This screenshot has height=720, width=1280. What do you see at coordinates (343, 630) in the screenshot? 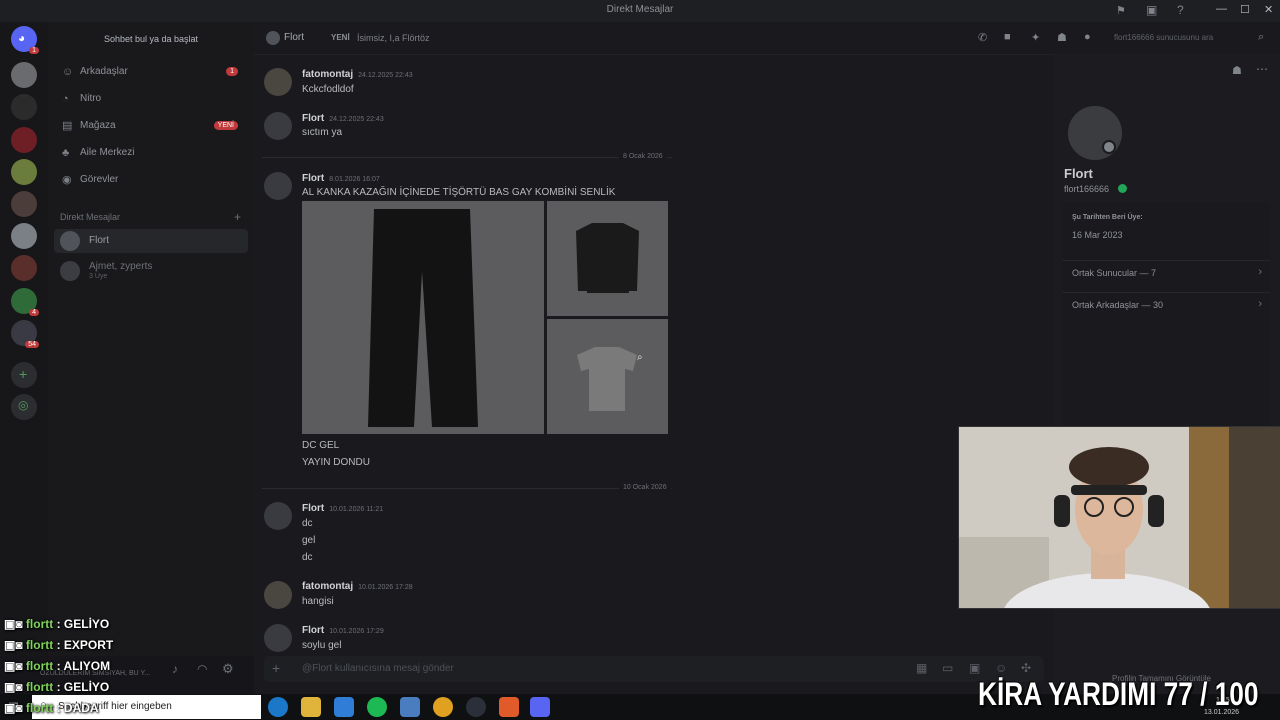
I see `message-author: Flort 10.01.2026 17:29` at bounding box center [343, 630].